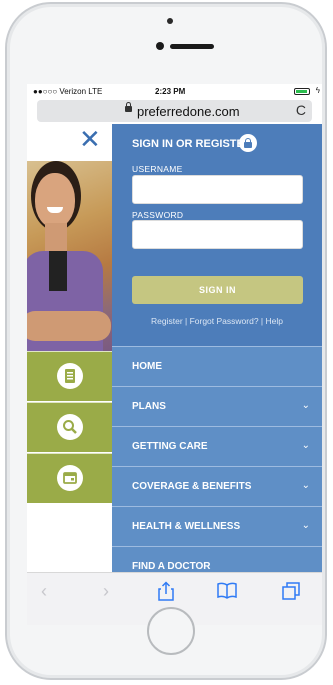 The width and height of the screenshot is (333, 685). Describe the element at coordinates (302, 91) in the screenshot. I see `battery-icon` at that location.